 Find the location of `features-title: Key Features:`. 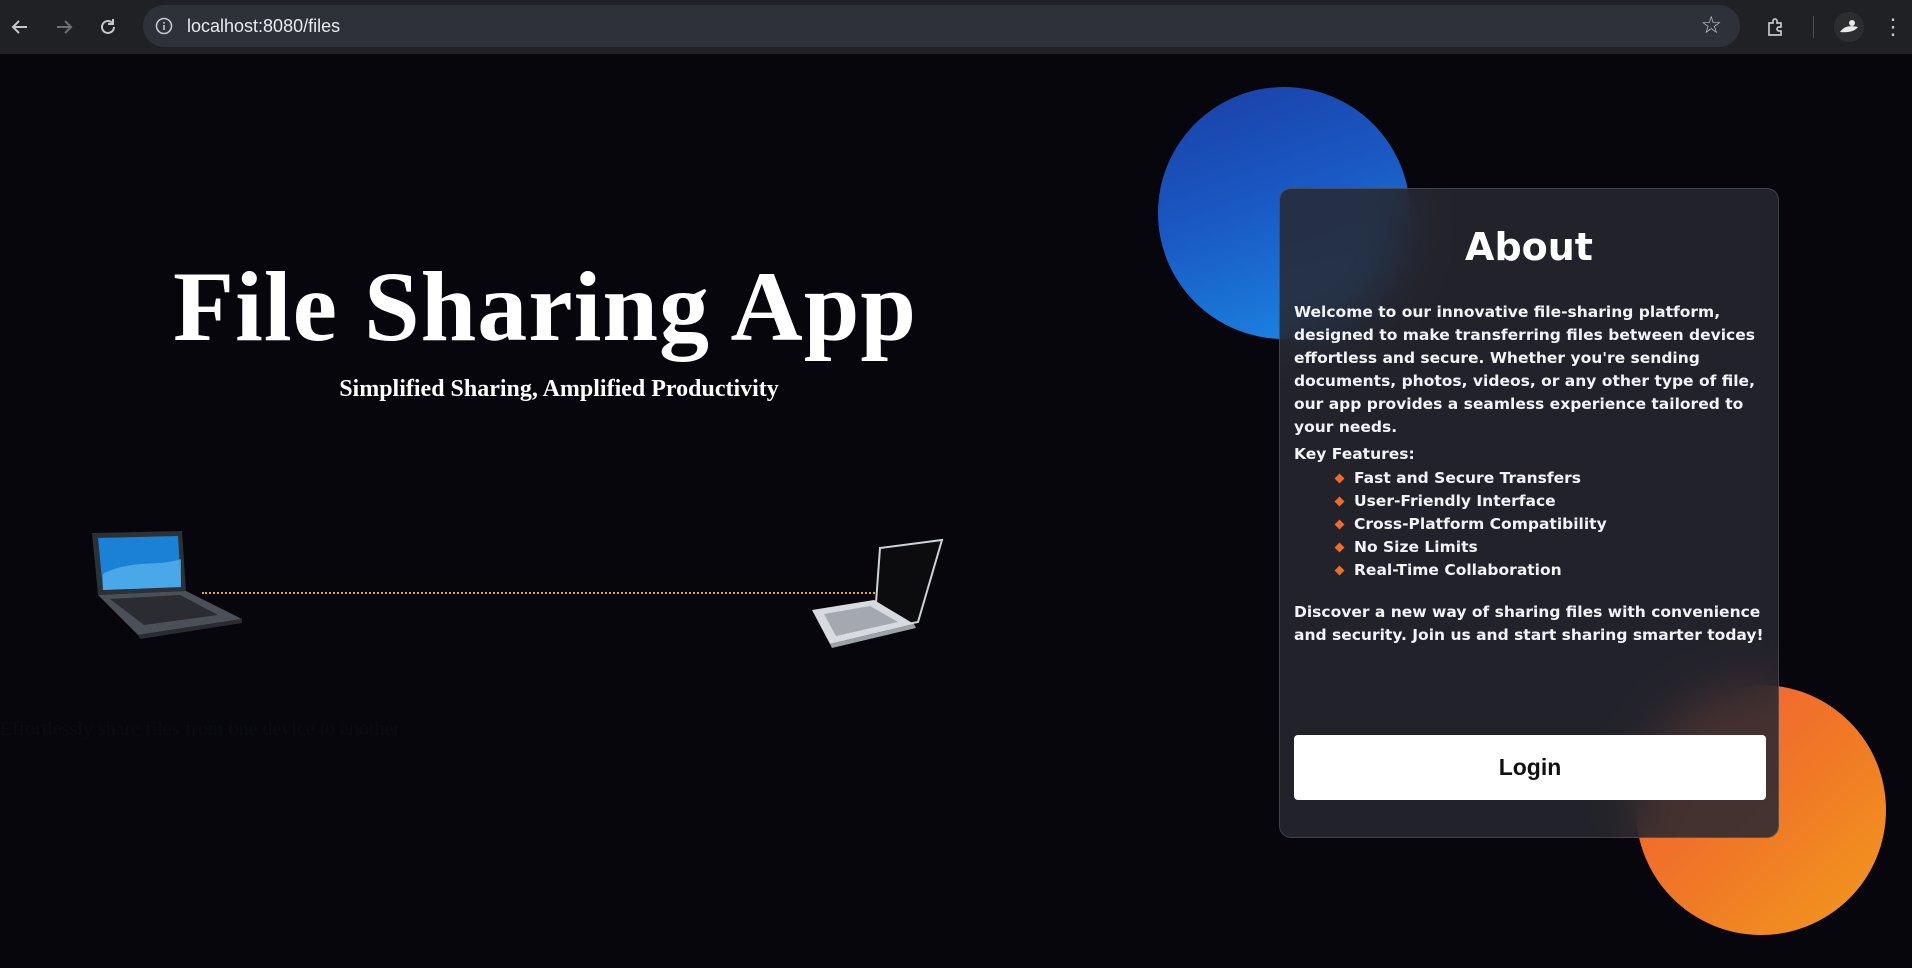

features-title: Key Features: is located at coordinates (1354, 454).